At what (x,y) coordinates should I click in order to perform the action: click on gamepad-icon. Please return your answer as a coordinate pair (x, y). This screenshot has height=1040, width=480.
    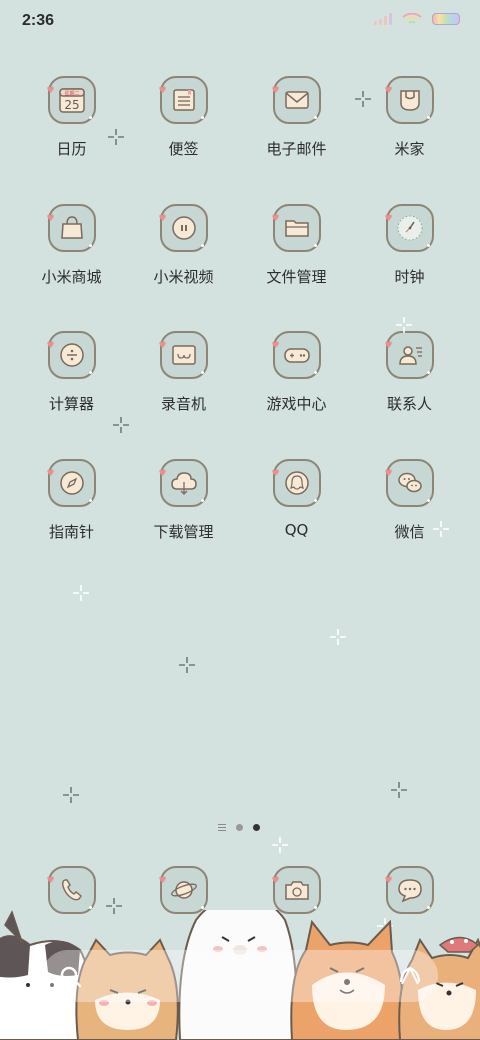
    Looking at the image, I should click on (296, 355).